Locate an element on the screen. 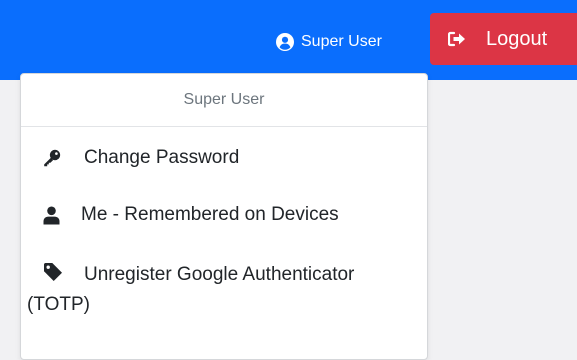 Image resolution: width=577 pixels, height=360 pixels. user-menu-toggle: Super User is located at coordinates (329, 42).